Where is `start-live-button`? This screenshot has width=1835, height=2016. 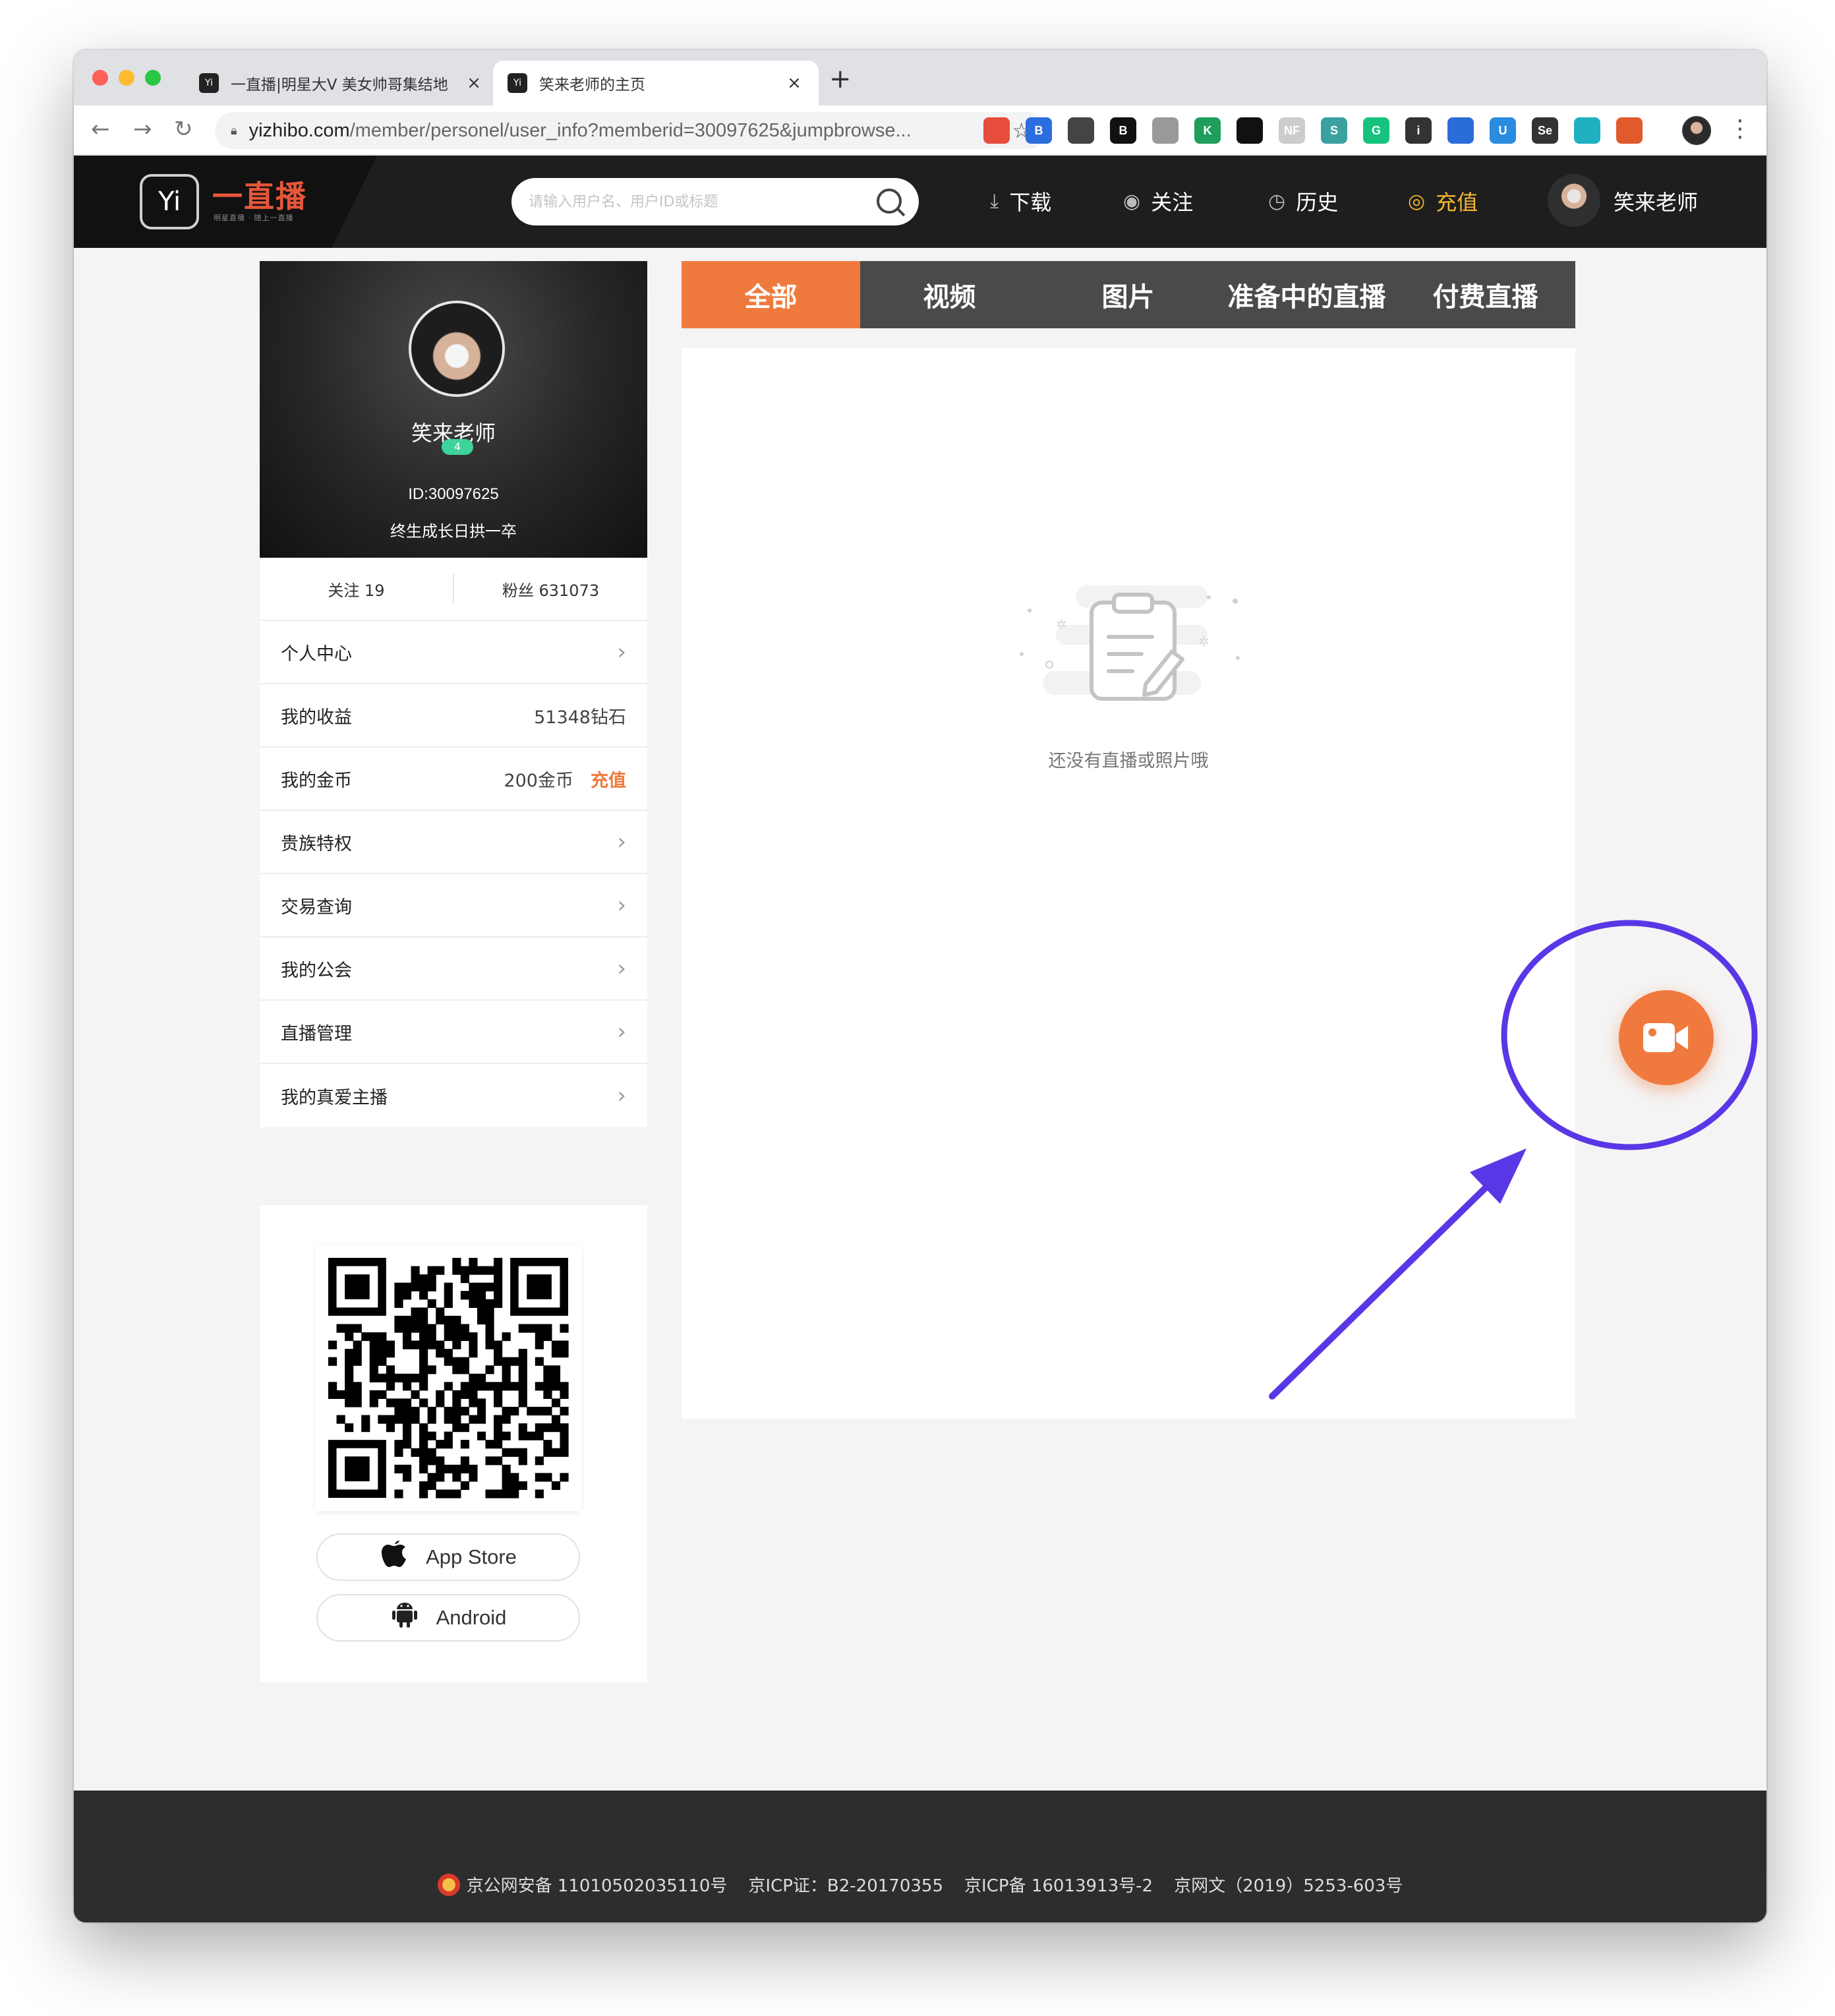 start-live-button is located at coordinates (1666, 1037).